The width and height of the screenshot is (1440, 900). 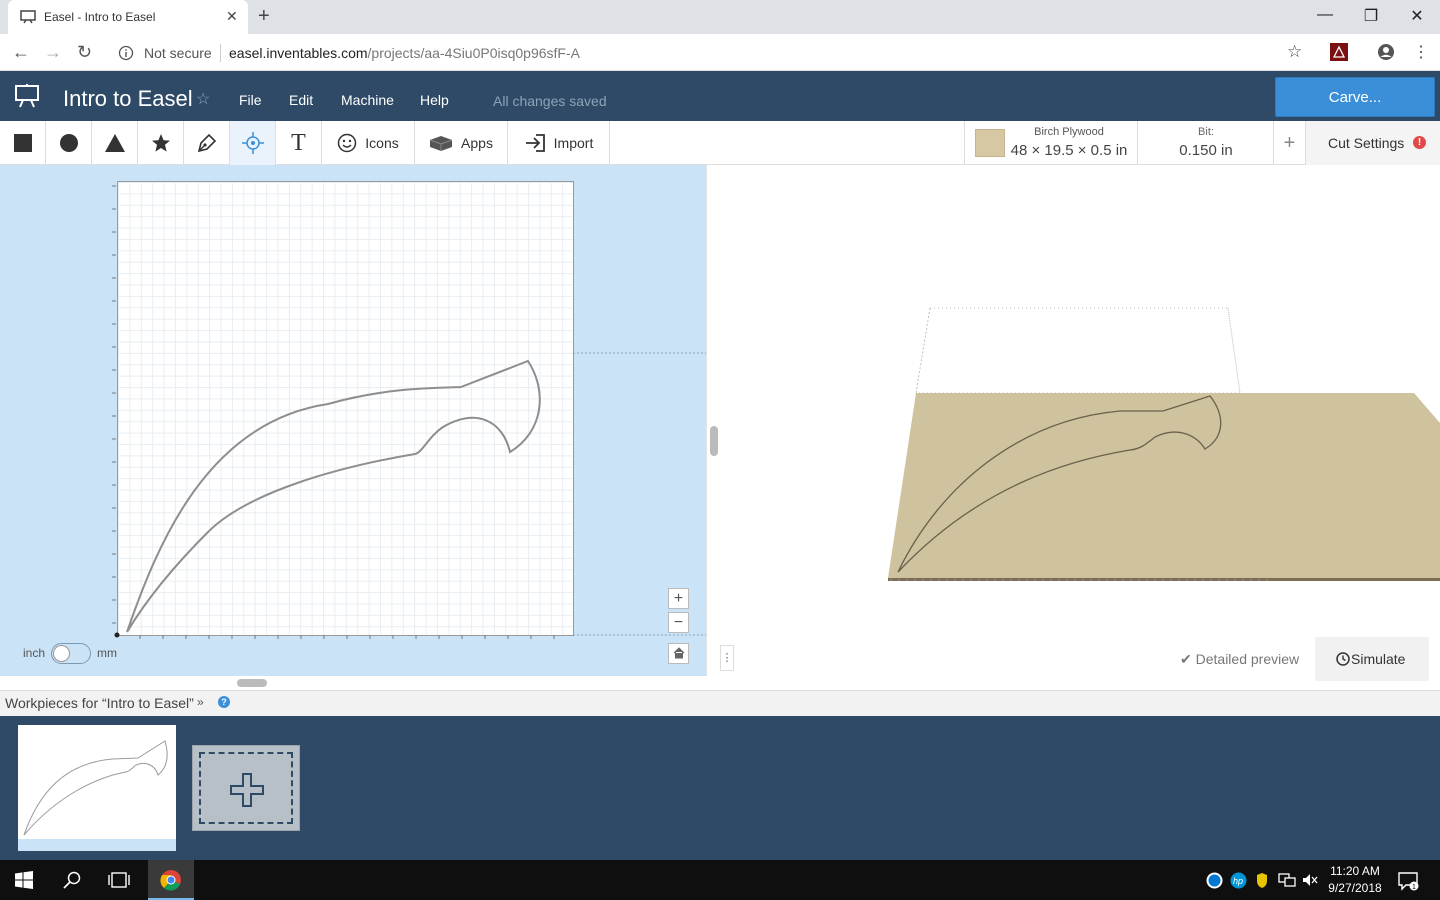 I want to click on profile-icon, so click(x=1386, y=52).